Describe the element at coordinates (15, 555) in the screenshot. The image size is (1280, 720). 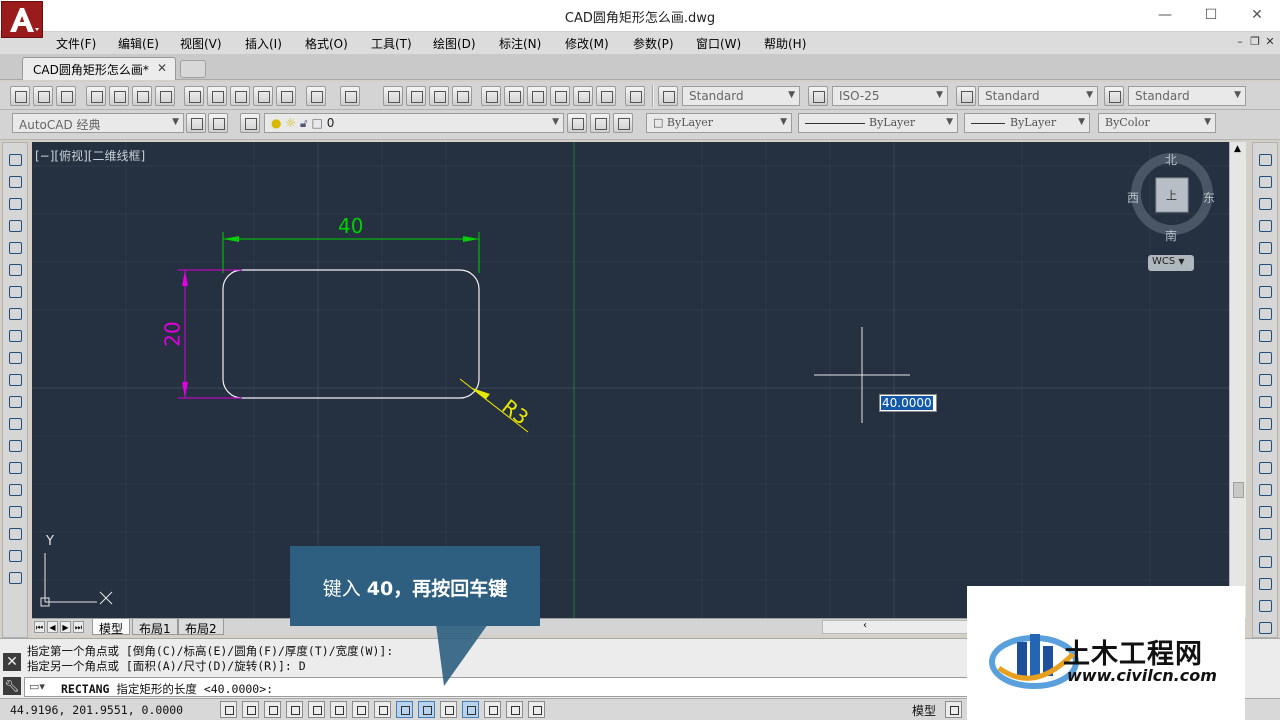
I see `multiline-text-icon` at that location.